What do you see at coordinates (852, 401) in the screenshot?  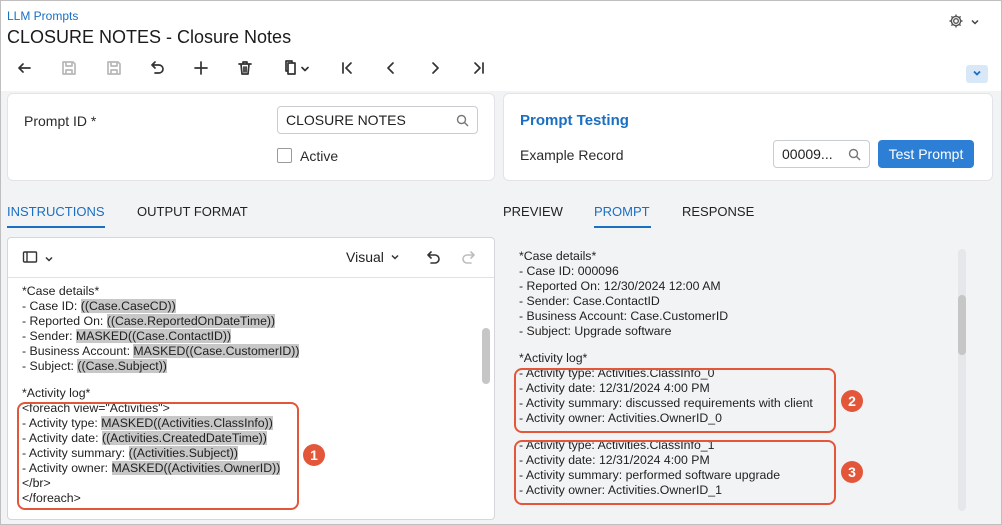 I see `callout-badge-2: 2` at bounding box center [852, 401].